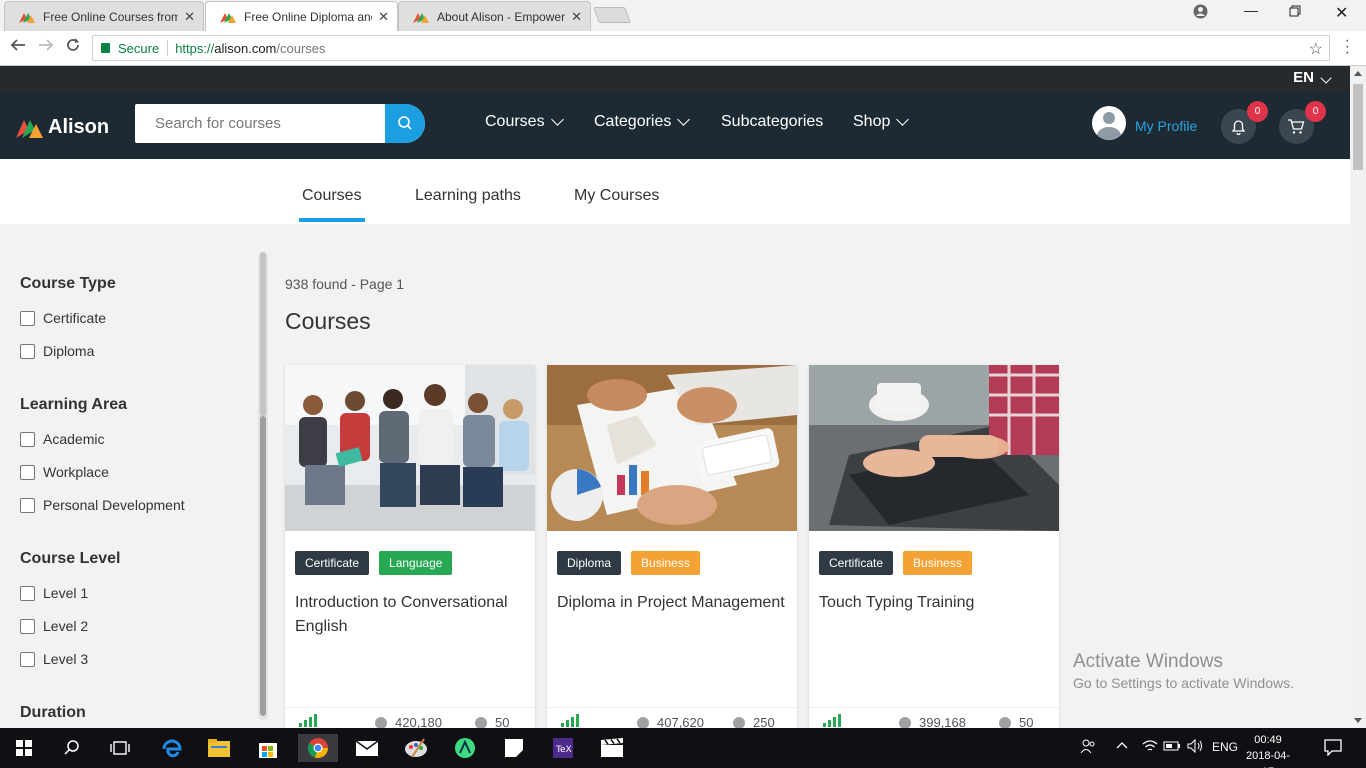 The width and height of the screenshot is (1366, 768). Describe the element at coordinates (172, 748) in the screenshot. I see `edge-browser-icon` at that location.